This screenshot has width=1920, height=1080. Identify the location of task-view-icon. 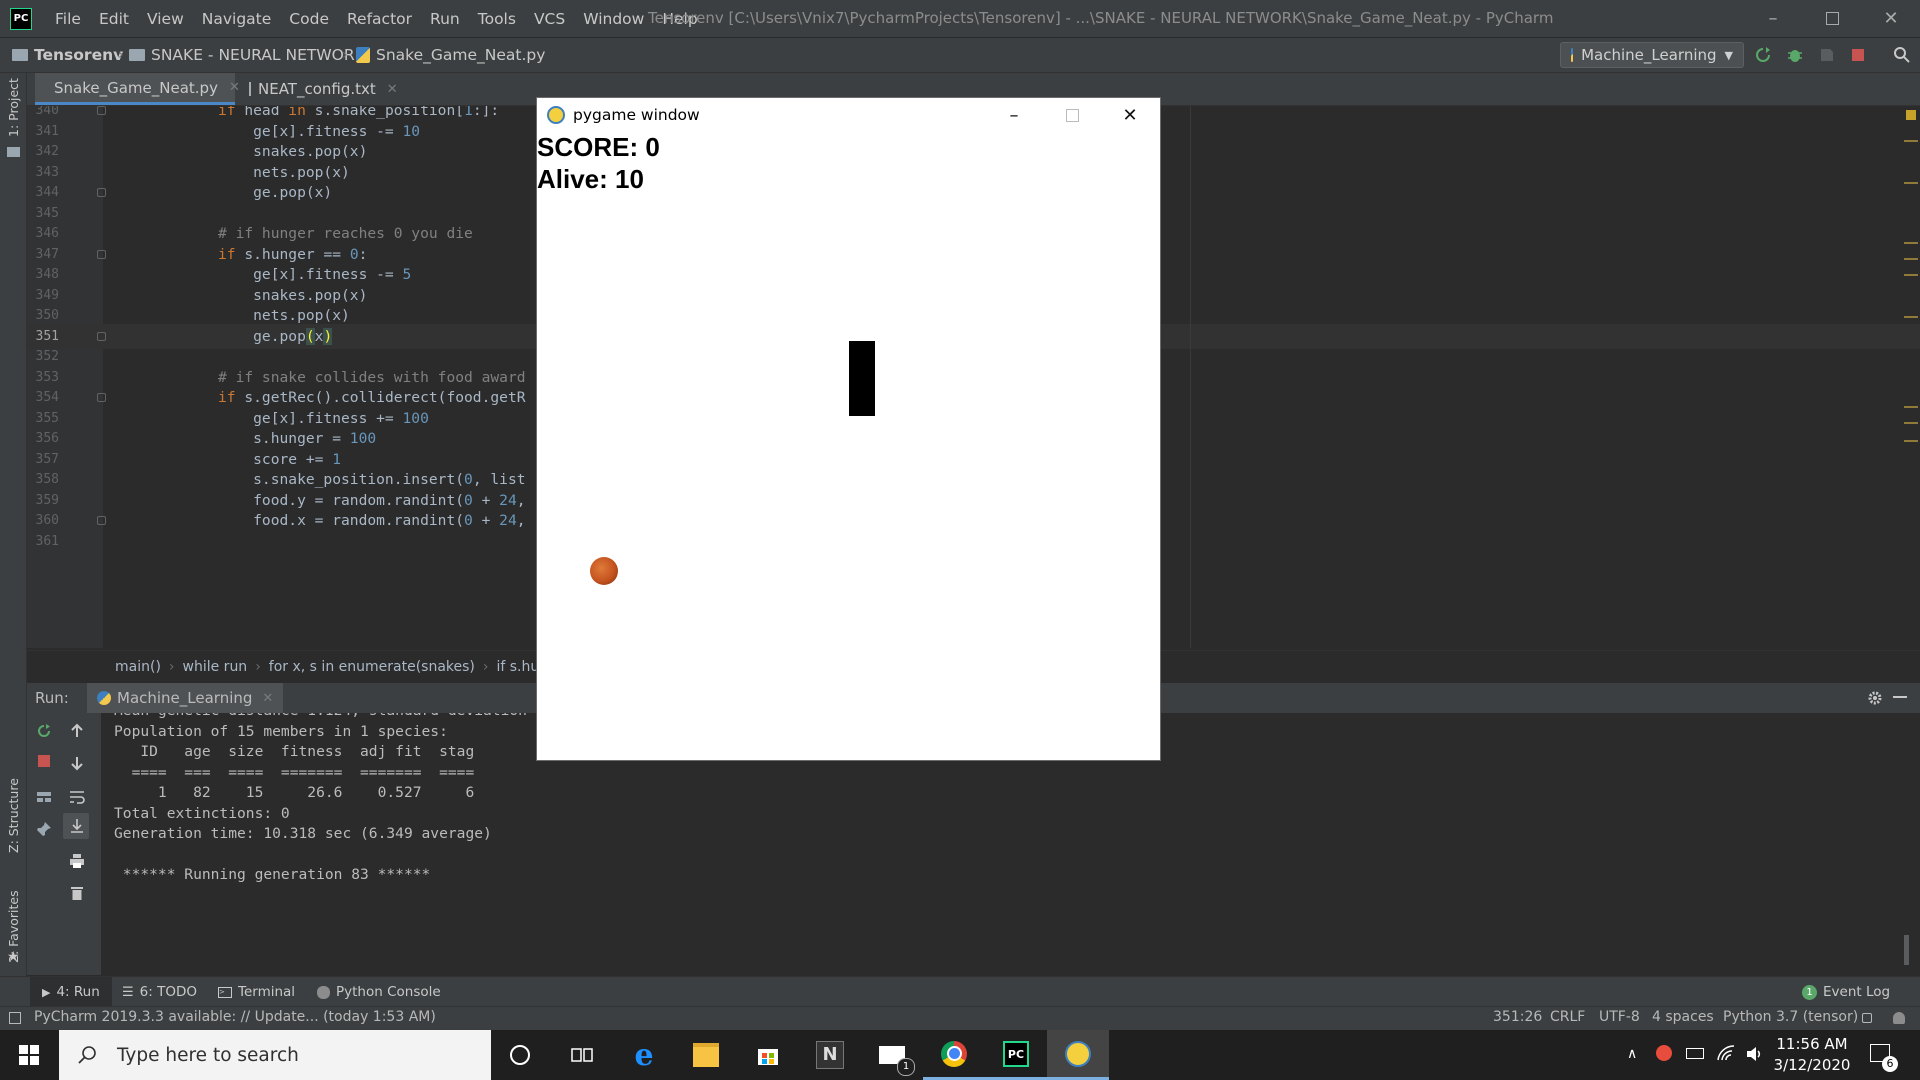
(582, 1055).